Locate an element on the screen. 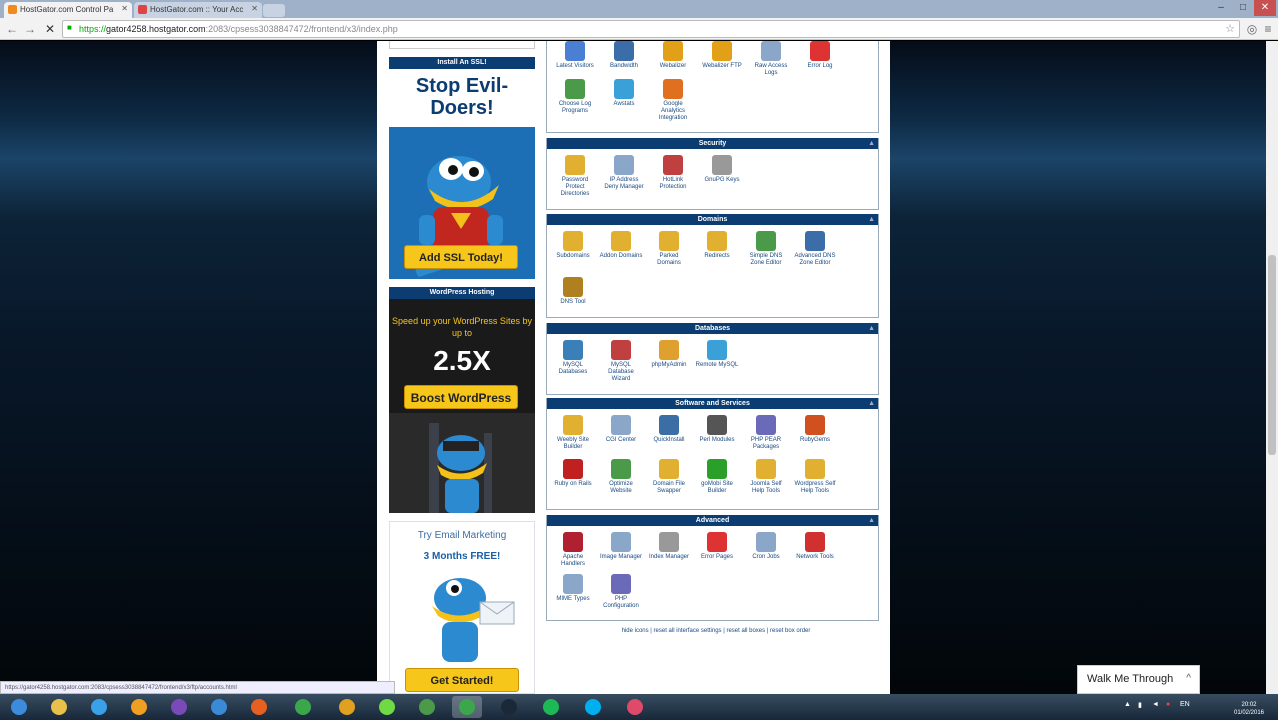  walk-me-through-button: Walk Me Through ^ is located at coordinates (1138, 679).